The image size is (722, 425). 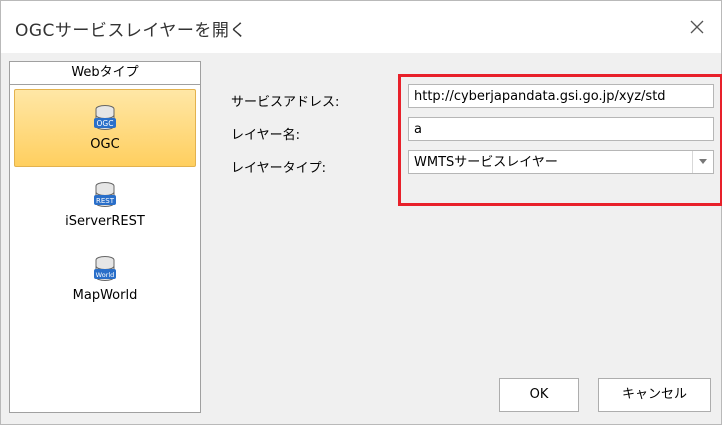 What do you see at coordinates (105, 194) in the screenshot?
I see `database-rest-icon: REST` at bounding box center [105, 194].